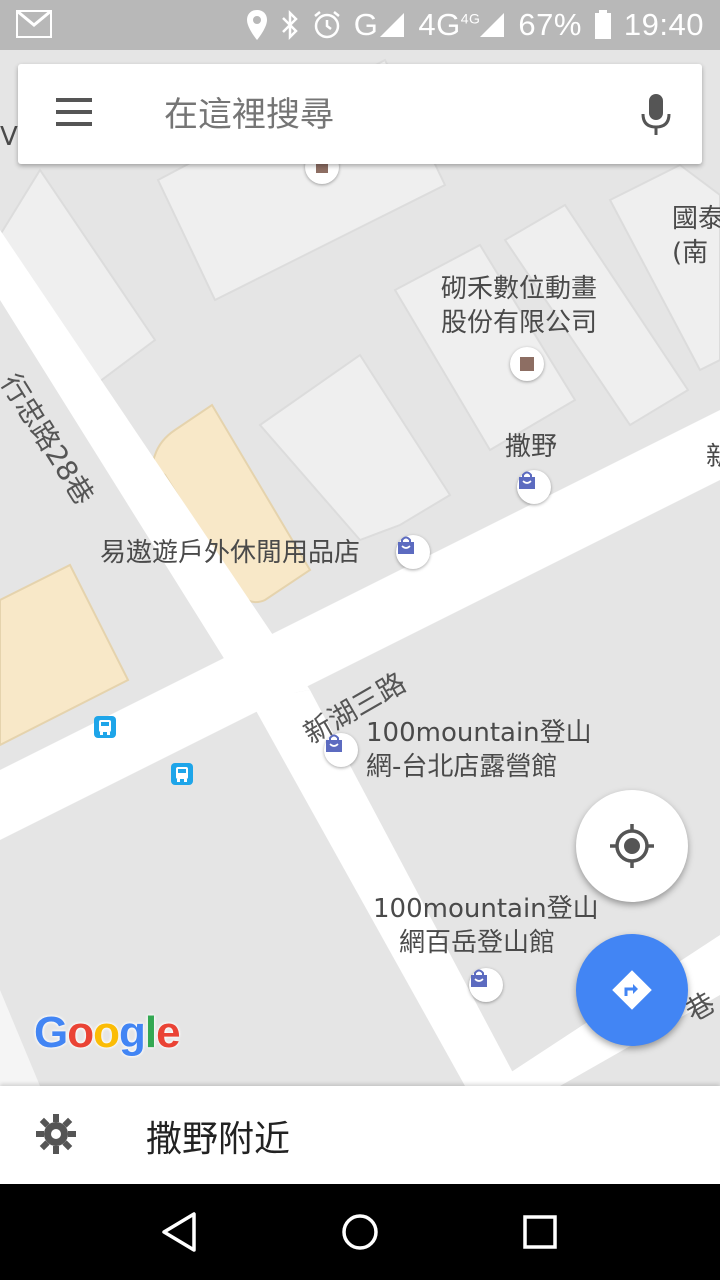 Image resolution: width=720 pixels, height=1280 pixels. Describe the element at coordinates (656, 115) in the screenshot. I see `mic-icon` at that location.